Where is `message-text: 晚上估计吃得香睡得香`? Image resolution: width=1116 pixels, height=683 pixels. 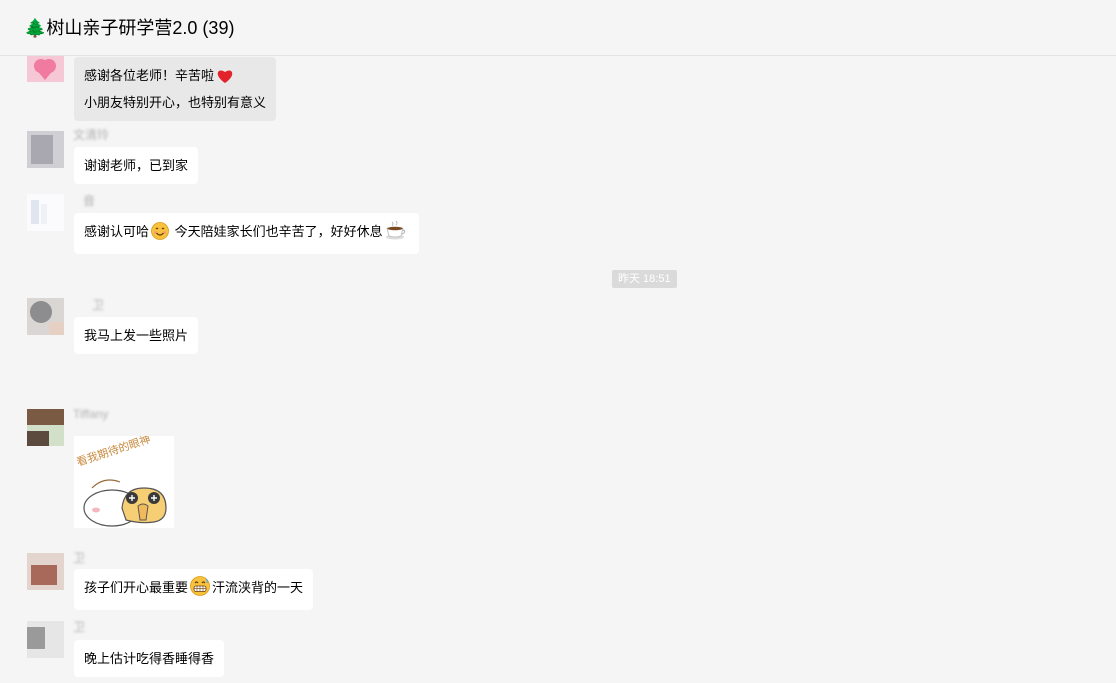 message-text: 晚上估计吃得香睡得香 is located at coordinates (149, 658).